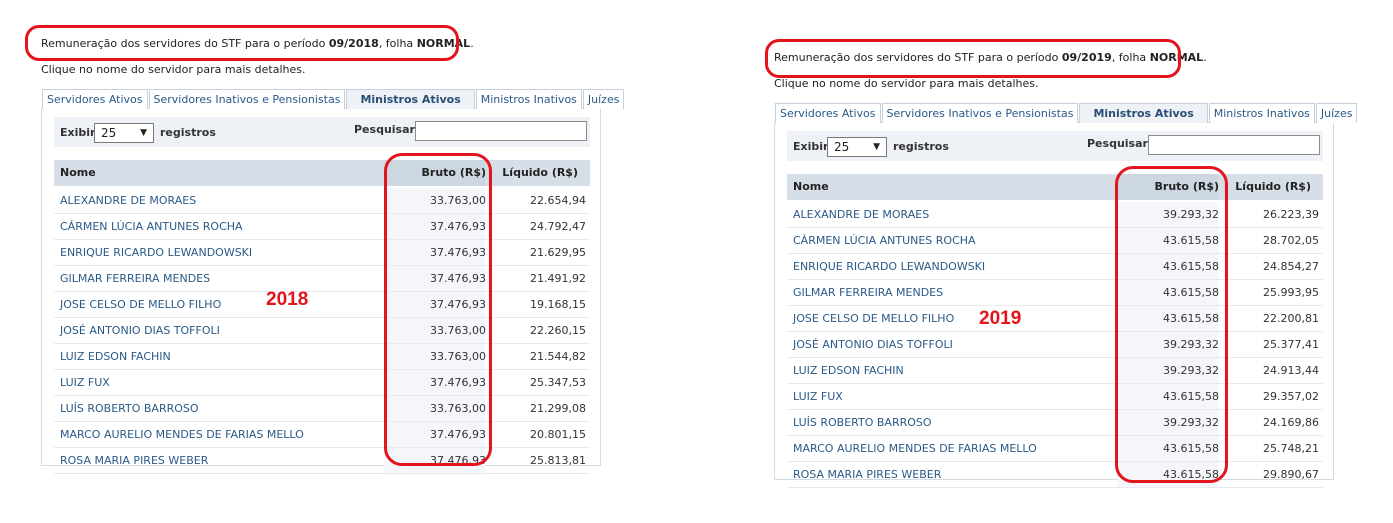  Describe the element at coordinates (1055, 371) in the screenshot. I see `table-row: LUIZ EDSON FACHIN 39.293,32 24.913,44` at that location.